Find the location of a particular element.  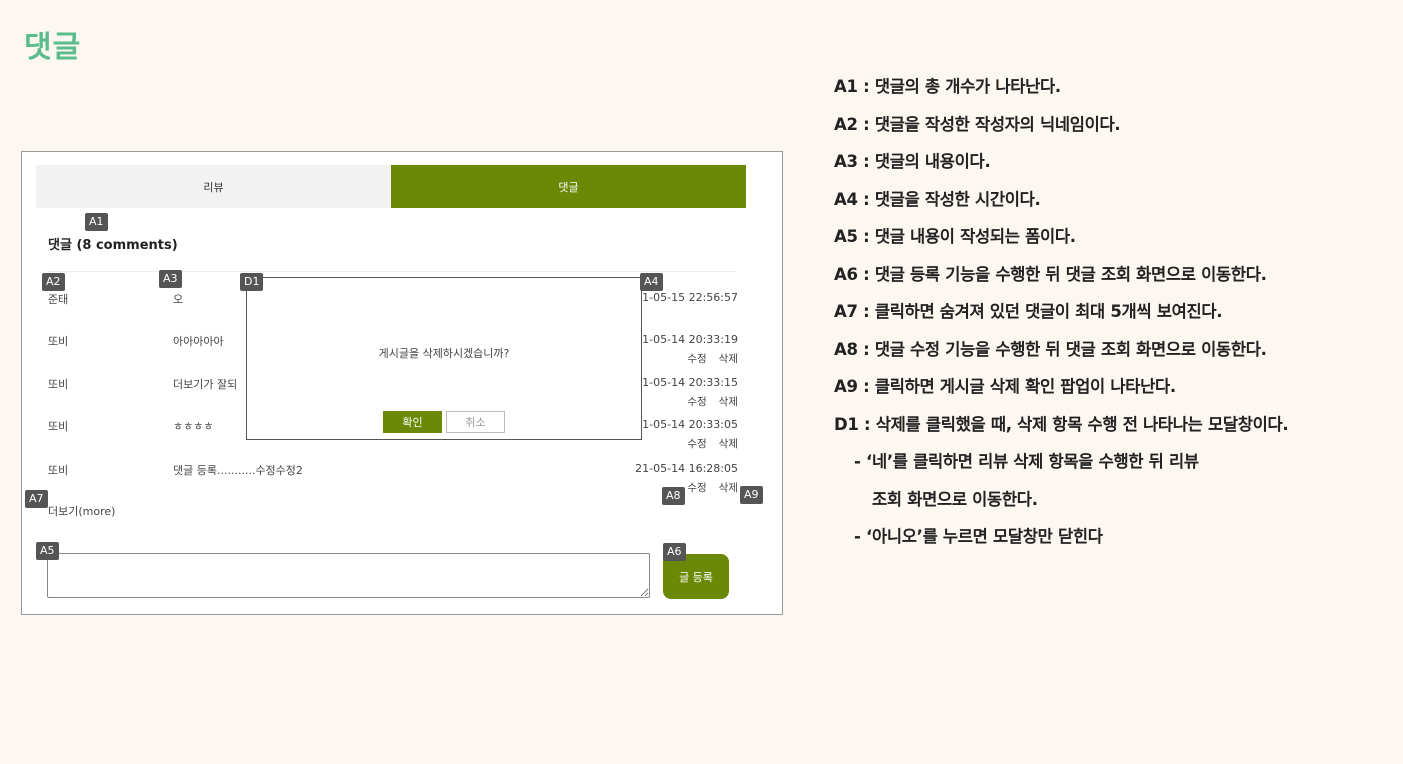

description-line: A2 : 댓글을 작성한 작성자의 닉네임이다. is located at coordinates (977, 124).